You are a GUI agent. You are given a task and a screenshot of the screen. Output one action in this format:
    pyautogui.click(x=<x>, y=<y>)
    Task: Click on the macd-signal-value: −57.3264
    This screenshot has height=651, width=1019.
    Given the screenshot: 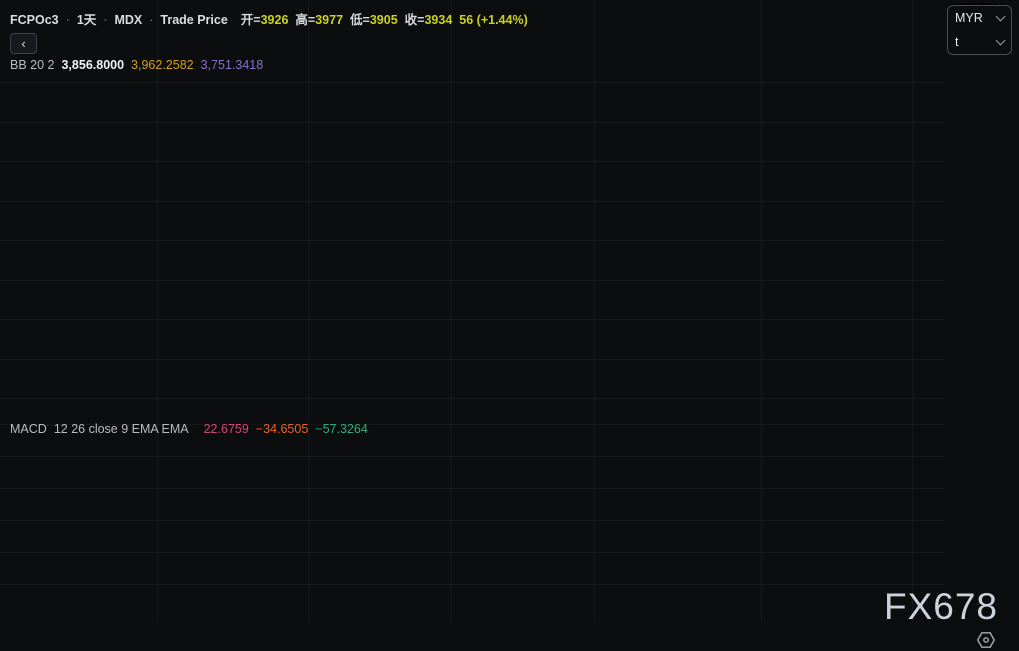 What is the action you would take?
    pyautogui.click(x=341, y=429)
    